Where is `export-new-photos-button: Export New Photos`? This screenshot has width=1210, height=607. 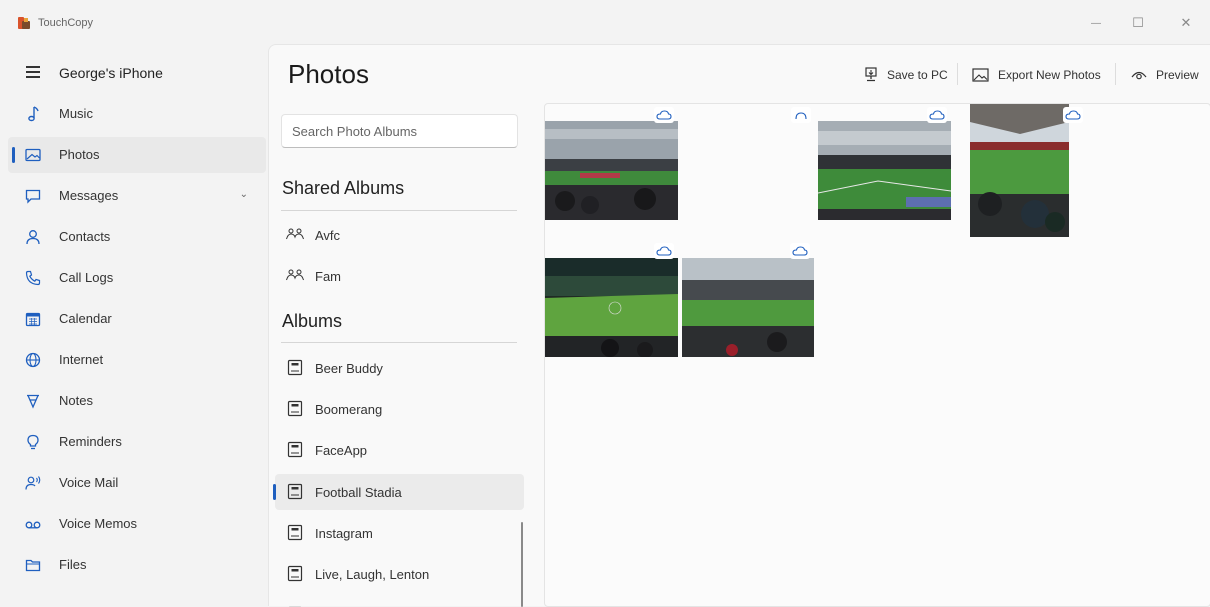 export-new-photos-button: Export New Photos is located at coordinates (1036, 75).